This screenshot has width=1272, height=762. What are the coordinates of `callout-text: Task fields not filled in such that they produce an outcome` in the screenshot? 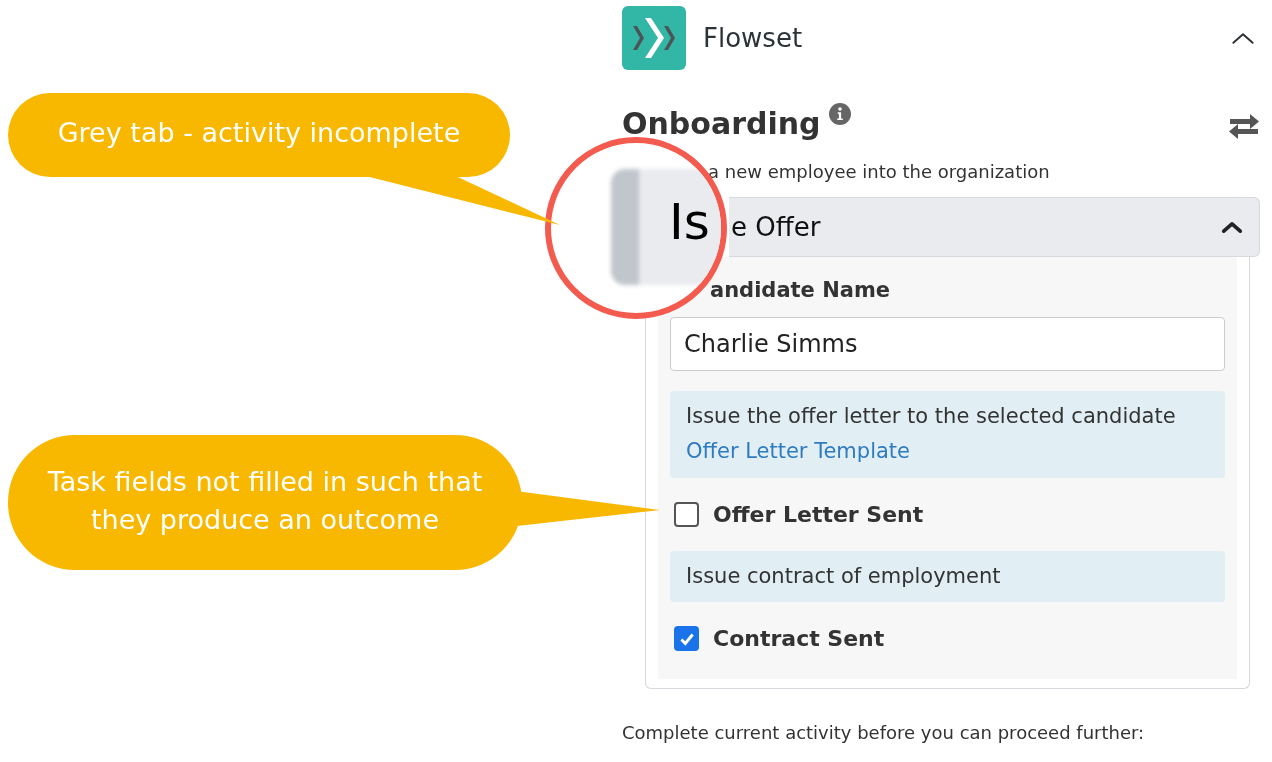 It's located at (265, 501).